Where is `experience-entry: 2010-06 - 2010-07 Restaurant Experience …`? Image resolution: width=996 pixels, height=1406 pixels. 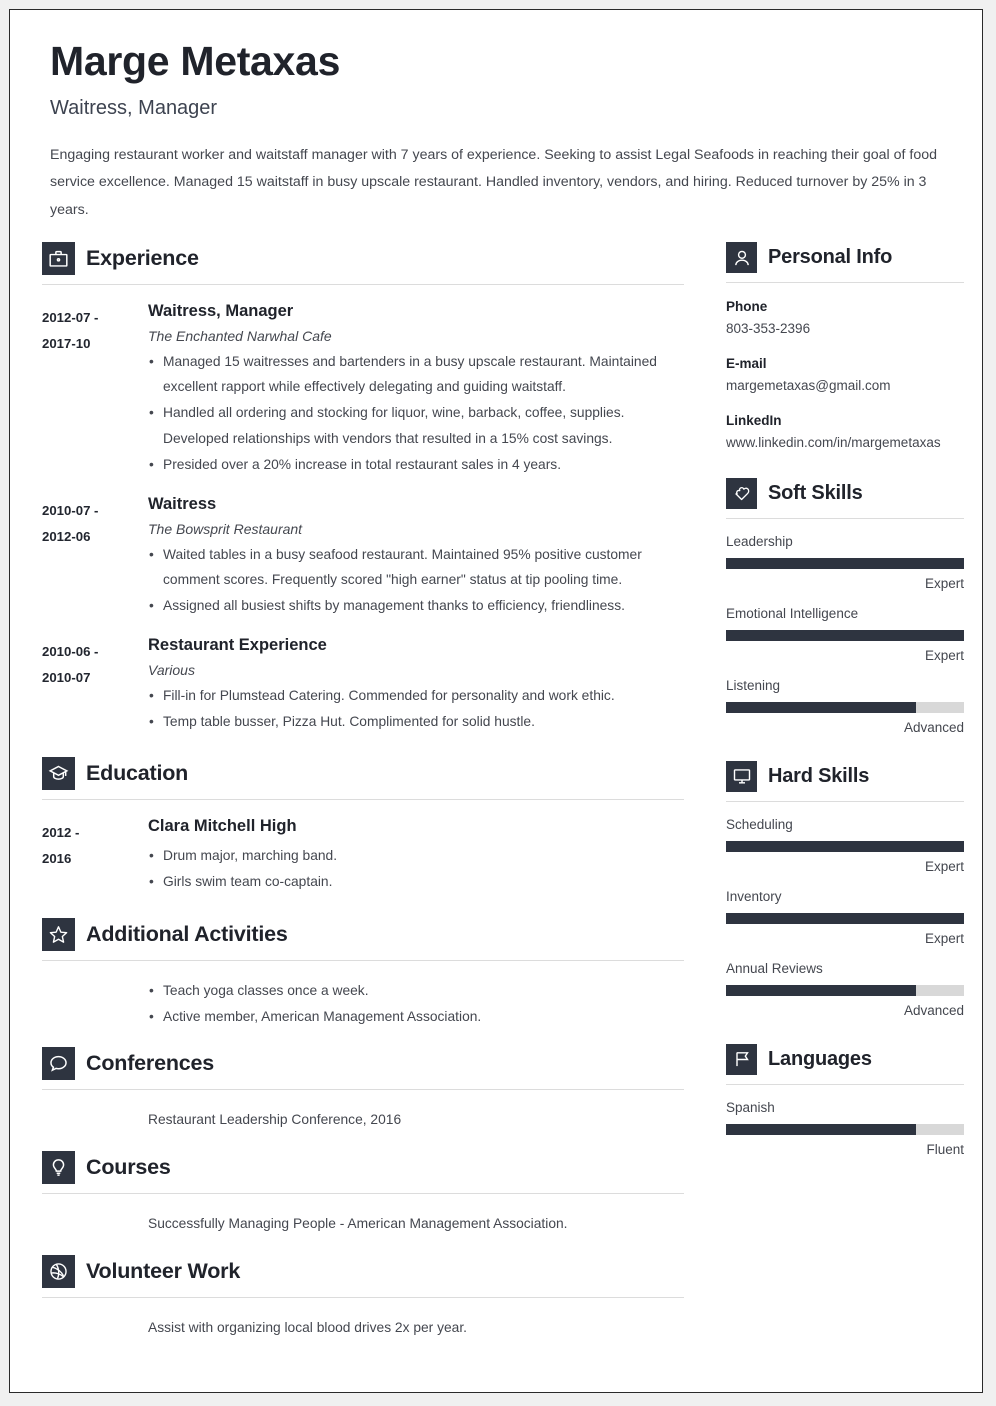 experience-entry: 2010-06 - 2010-07 Restaurant Experience … is located at coordinates (363, 685).